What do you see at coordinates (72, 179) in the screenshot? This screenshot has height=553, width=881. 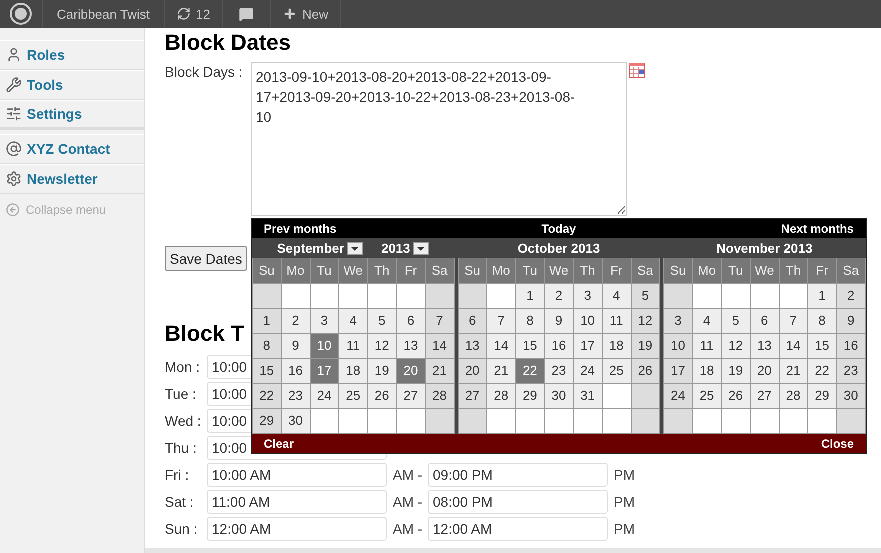 I see `sidebar-item: Newsletter` at bounding box center [72, 179].